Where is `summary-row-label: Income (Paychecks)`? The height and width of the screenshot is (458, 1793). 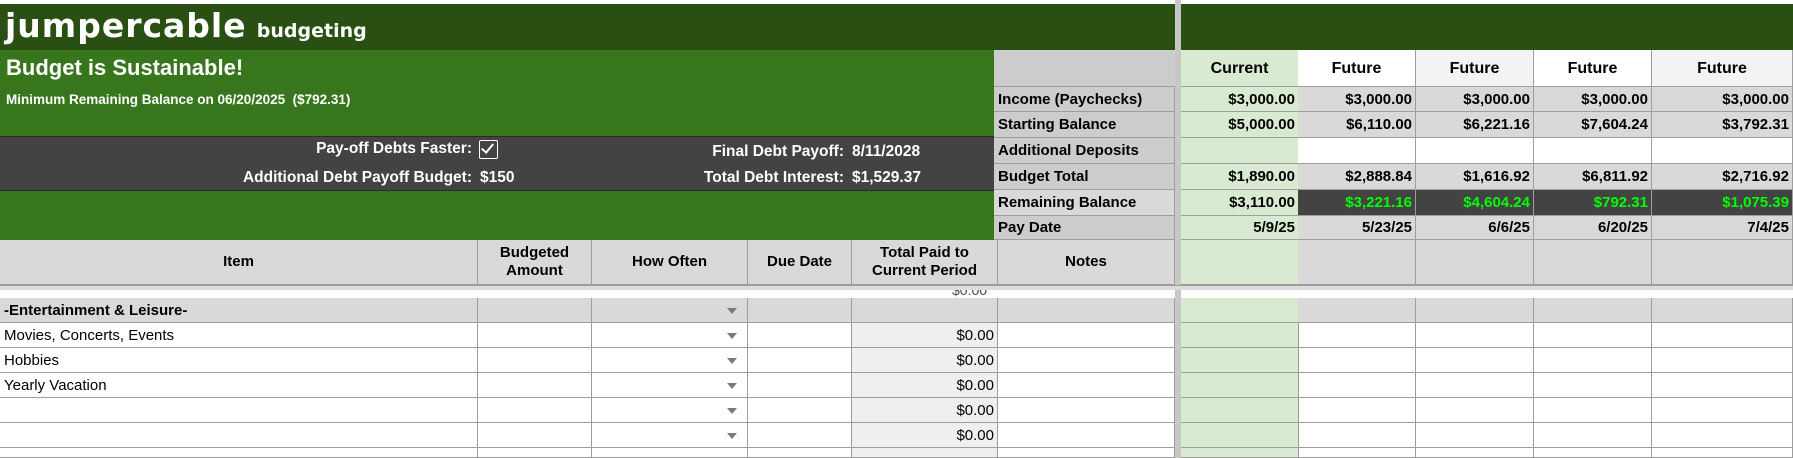 summary-row-label: Income (Paychecks) is located at coordinates (1084, 99).